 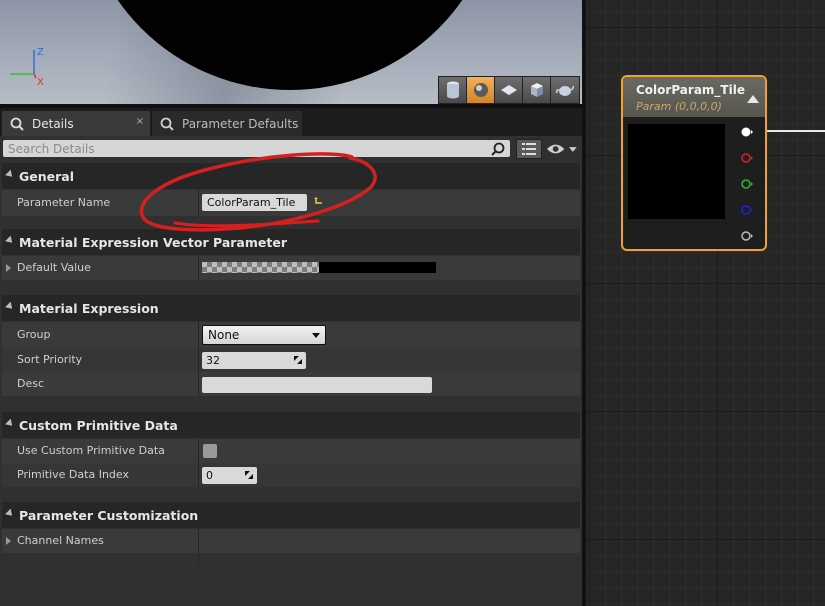 What do you see at coordinates (555, 149) in the screenshot?
I see `eye-icon` at bounding box center [555, 149].